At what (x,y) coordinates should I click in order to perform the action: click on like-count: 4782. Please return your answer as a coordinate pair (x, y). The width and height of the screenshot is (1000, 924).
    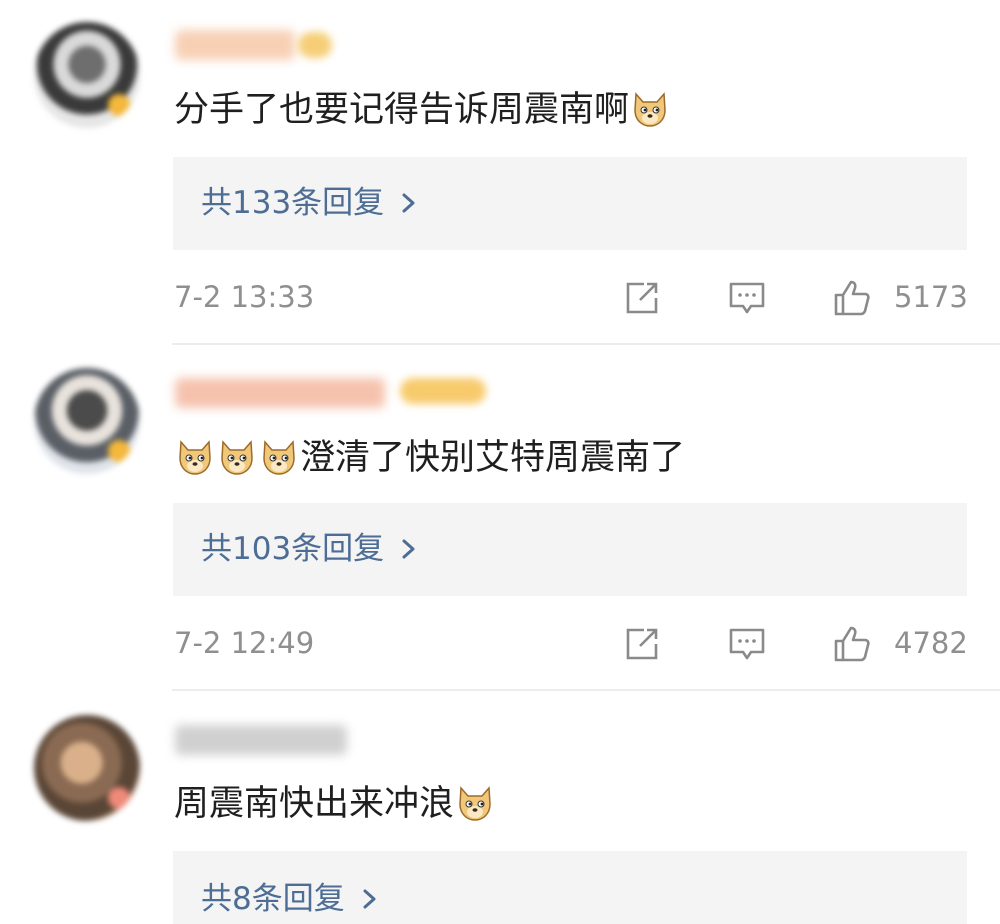
    Looking at the image, I should click on (931, 643).